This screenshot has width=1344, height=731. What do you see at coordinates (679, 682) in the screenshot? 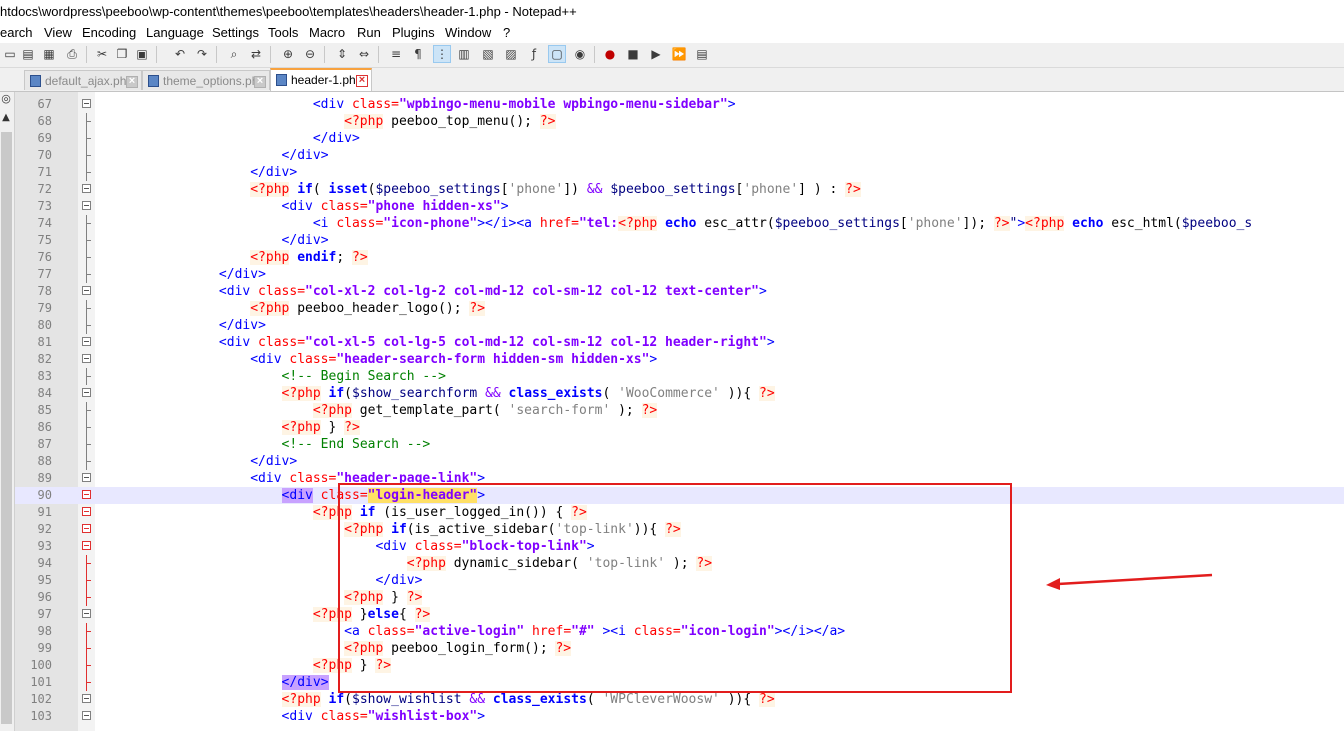
I see `code-line: 101 </div>` at bounding box center [679, 682].